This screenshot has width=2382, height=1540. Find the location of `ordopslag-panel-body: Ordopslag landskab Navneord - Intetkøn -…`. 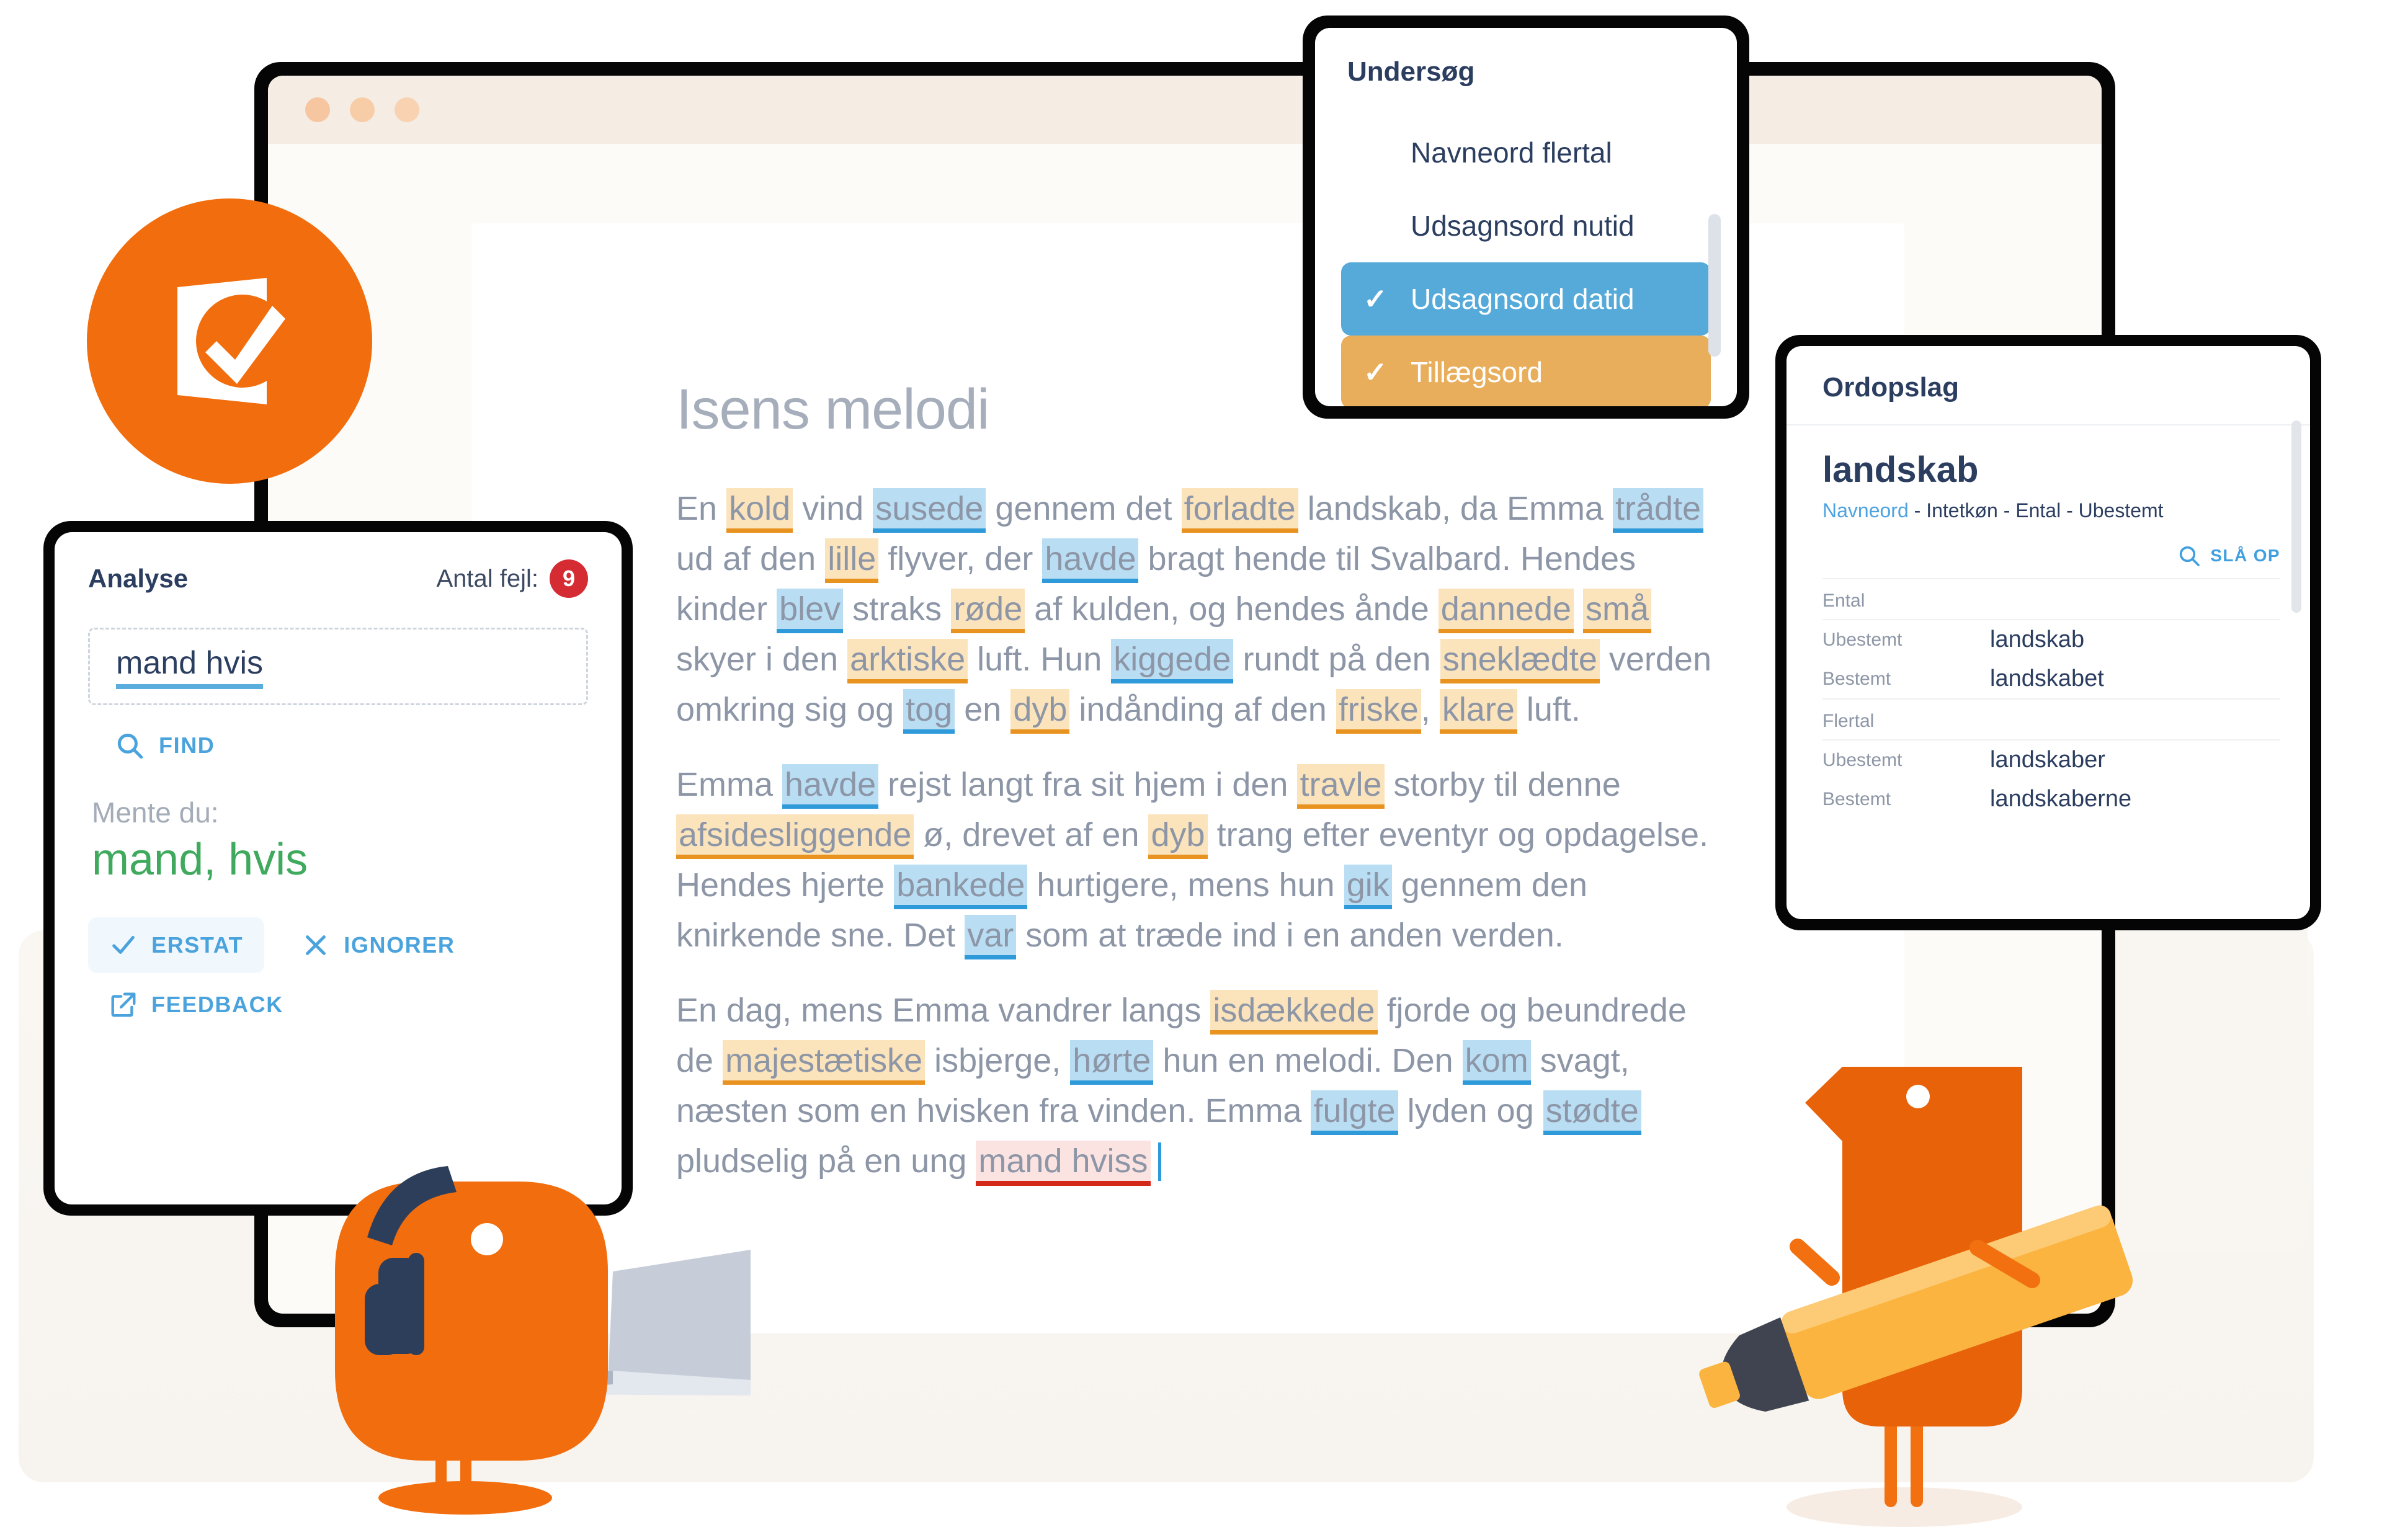

ordopslag-panel-body: Ordopslag landskab Navneord - Intetkøn -… is located at coordinates (2048, 633).